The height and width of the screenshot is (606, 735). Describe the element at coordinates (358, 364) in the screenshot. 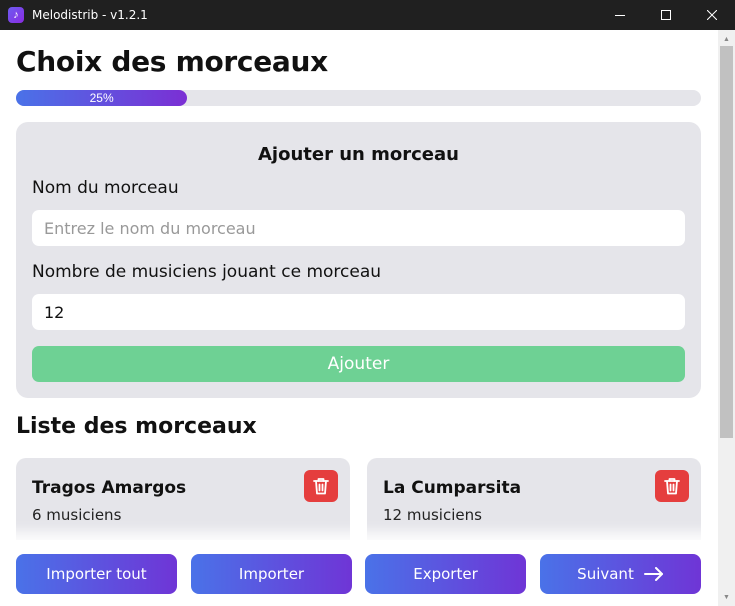

I see `add-song-button: Ajouter` at that location.